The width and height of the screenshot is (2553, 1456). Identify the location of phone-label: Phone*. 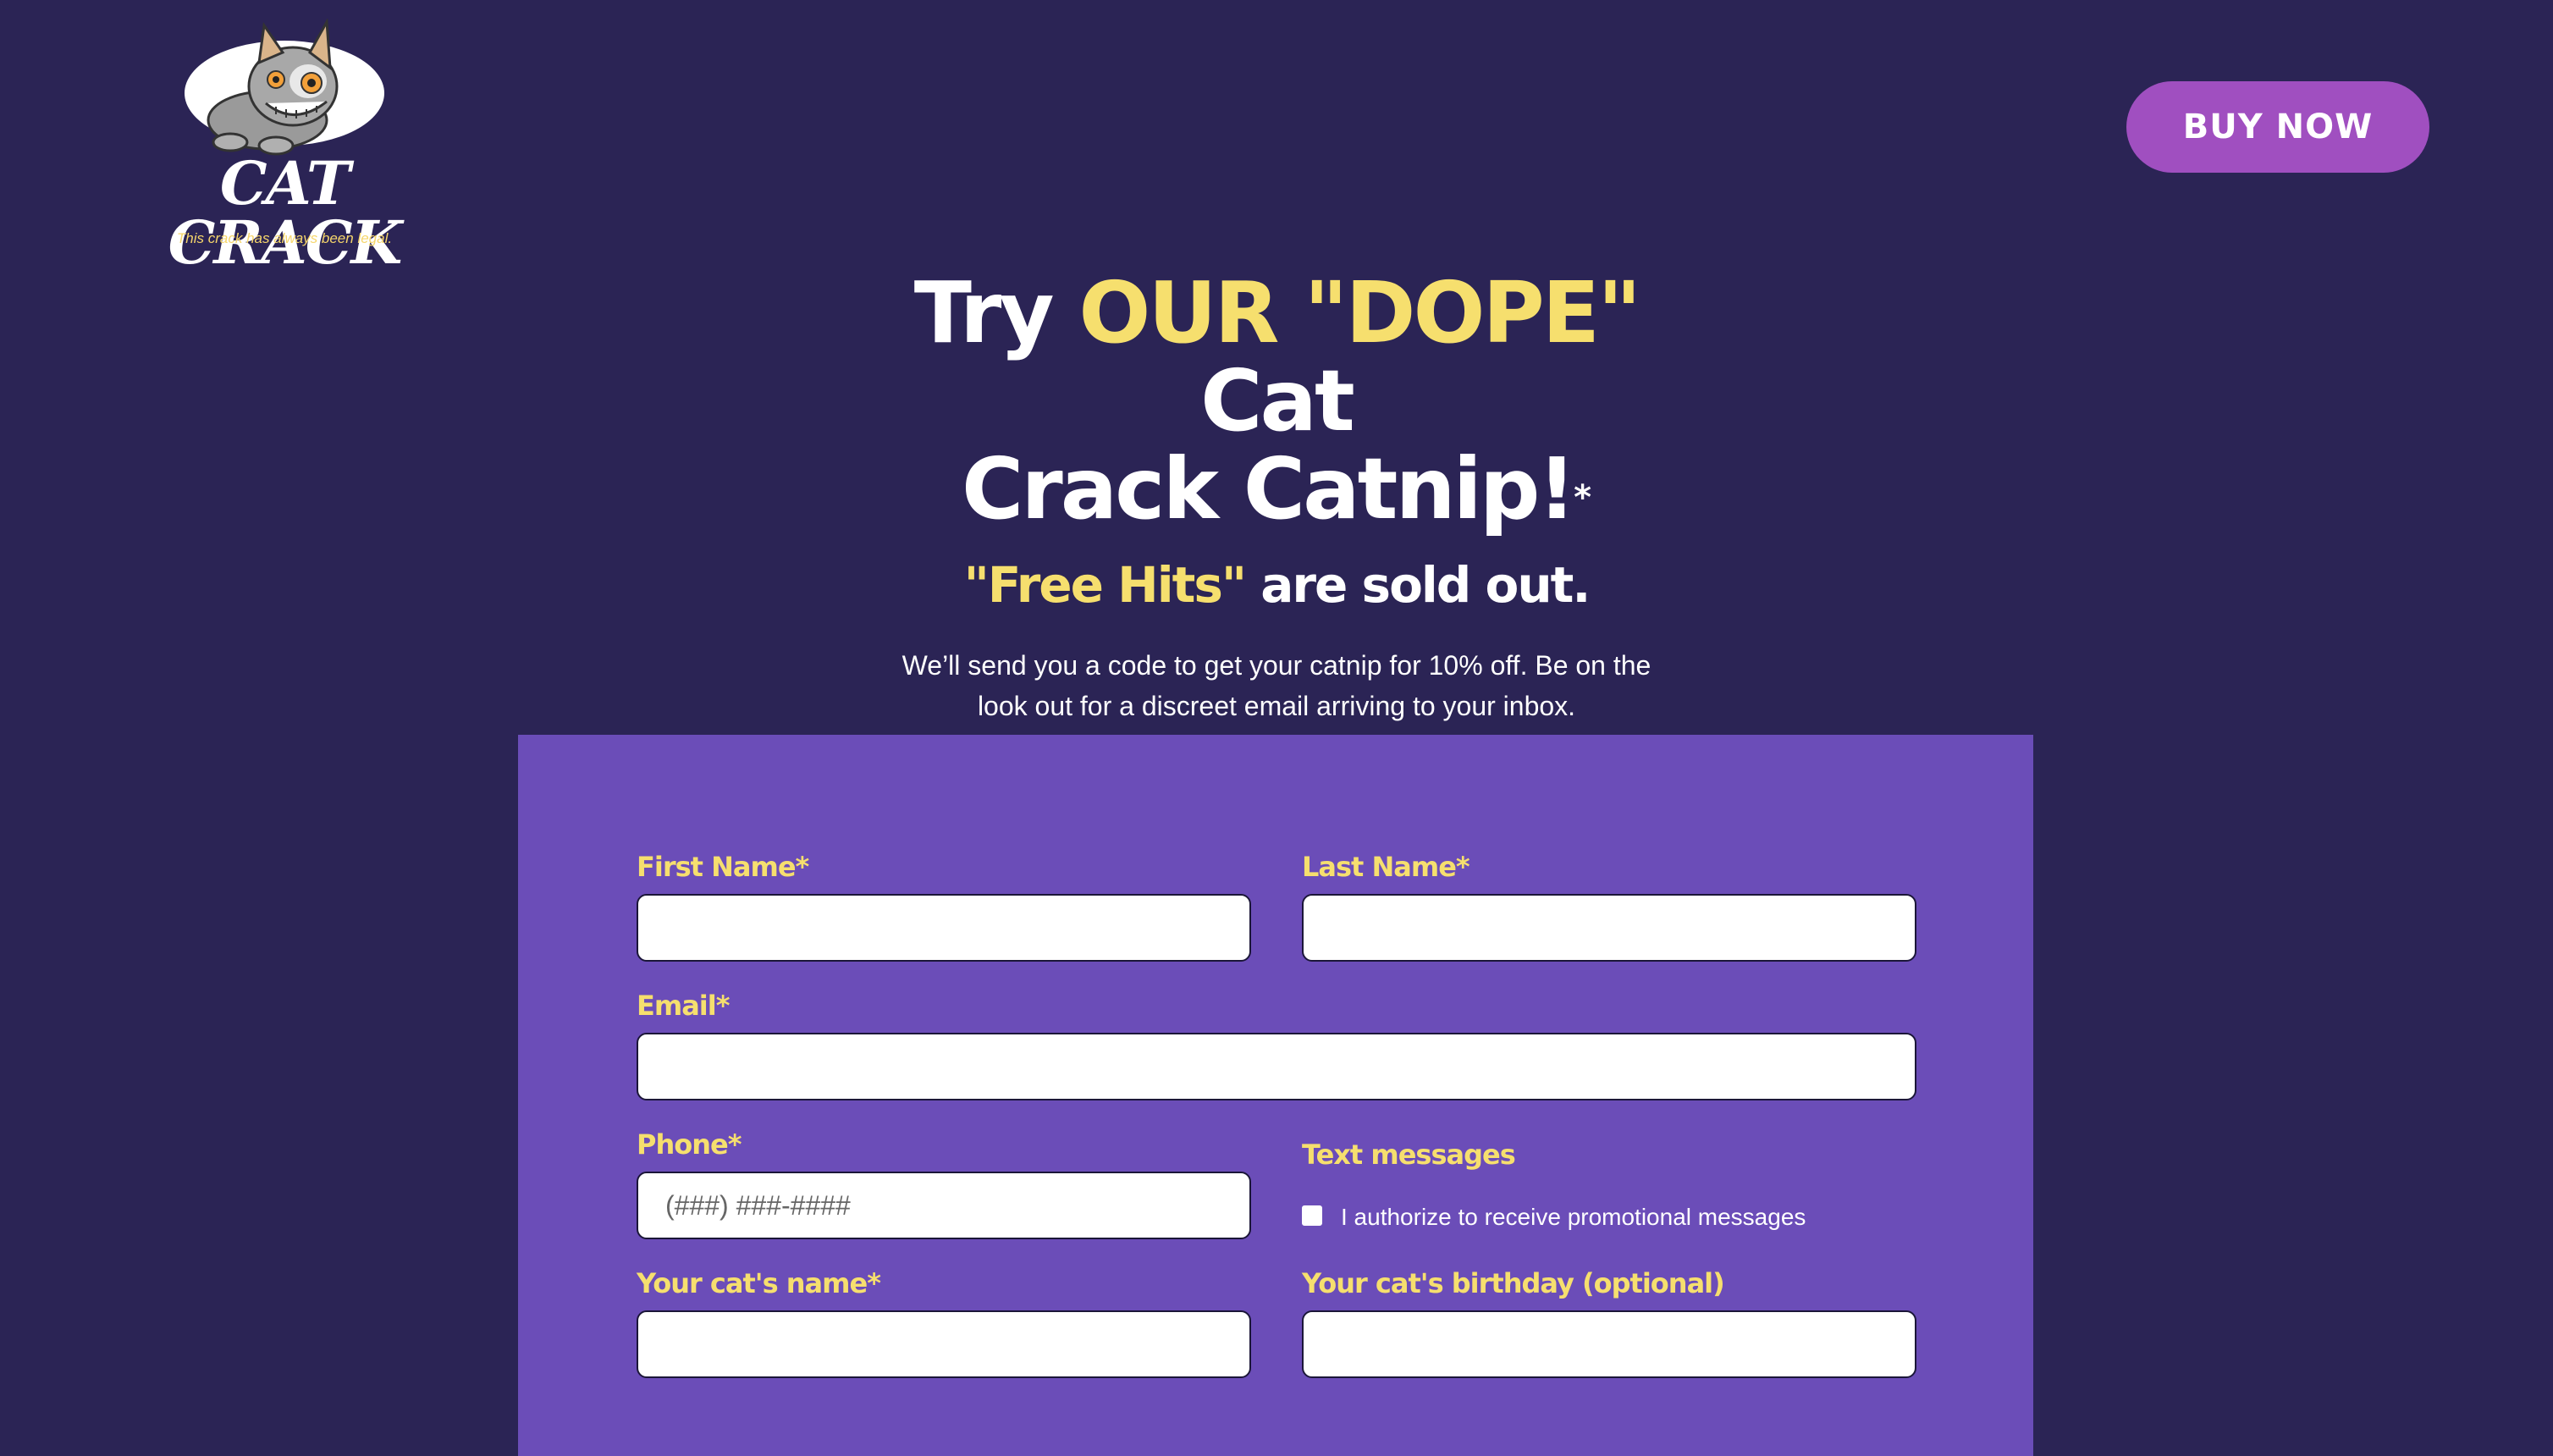
(689, 1144).